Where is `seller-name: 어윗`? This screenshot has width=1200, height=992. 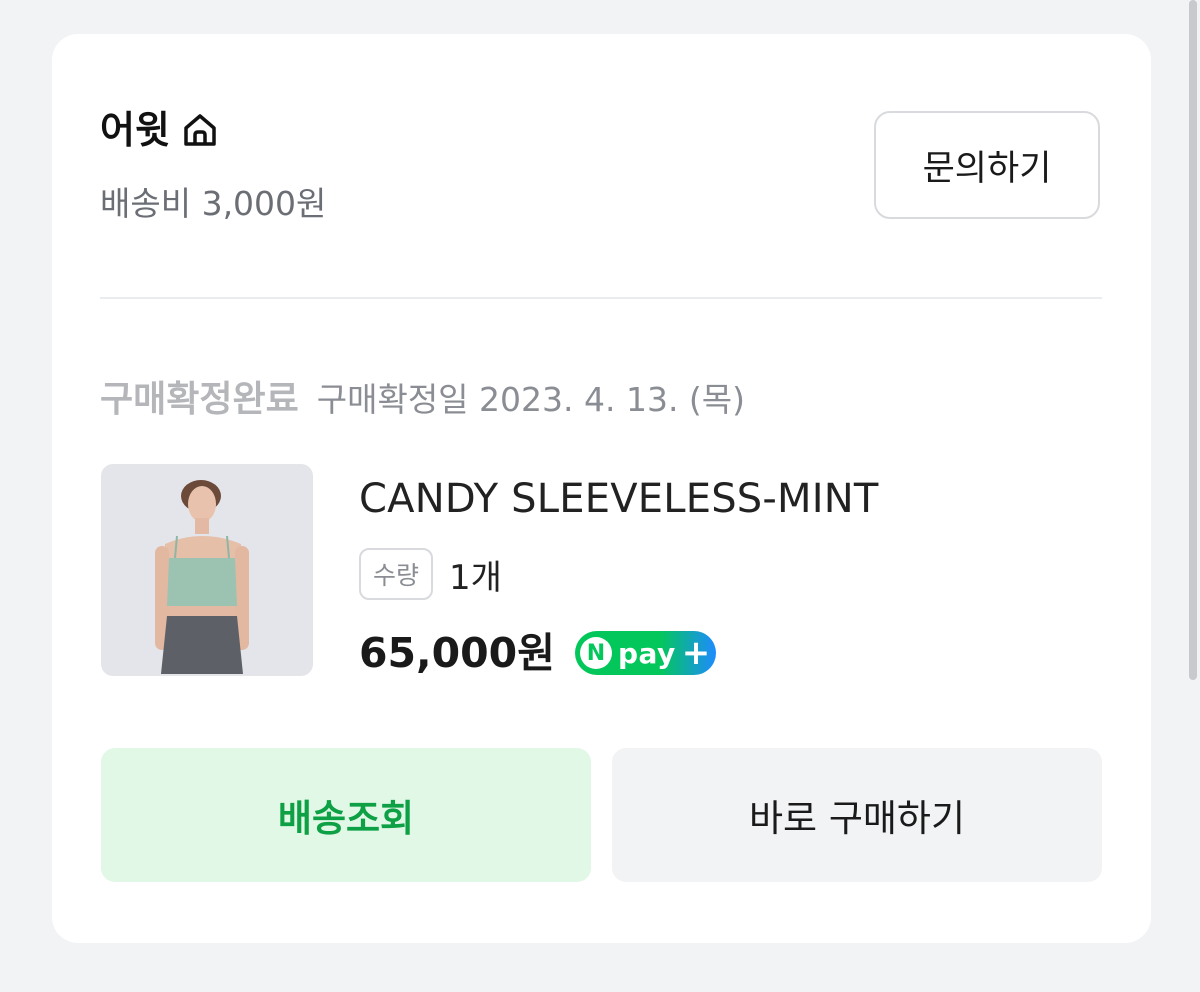
seller-name: 어윗 is located at coordinates (135, 130).